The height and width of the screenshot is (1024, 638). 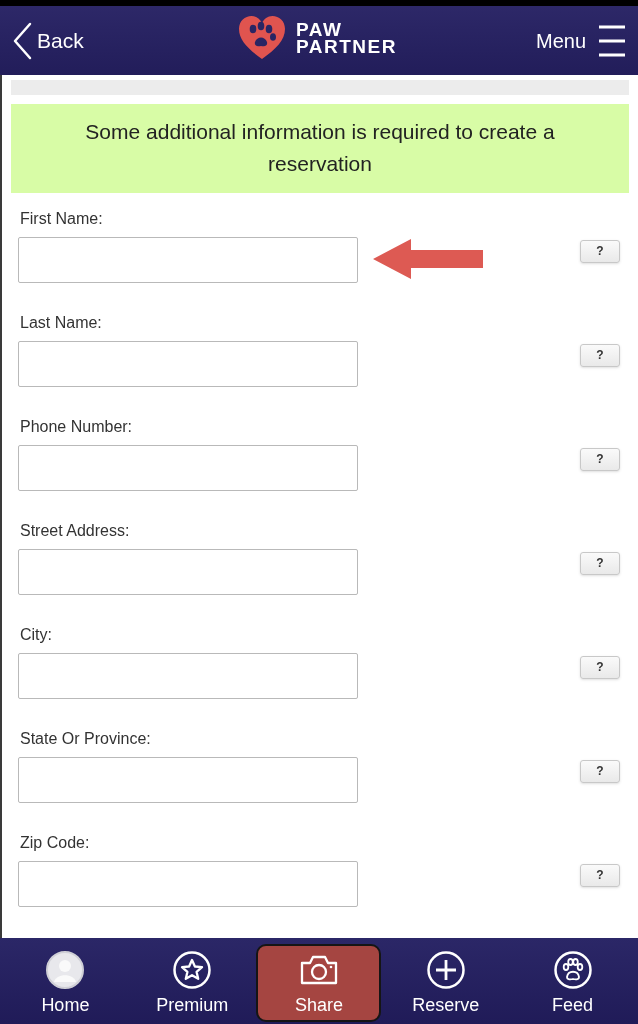 I want to click on camera-icon, so click(x=319, y=970).